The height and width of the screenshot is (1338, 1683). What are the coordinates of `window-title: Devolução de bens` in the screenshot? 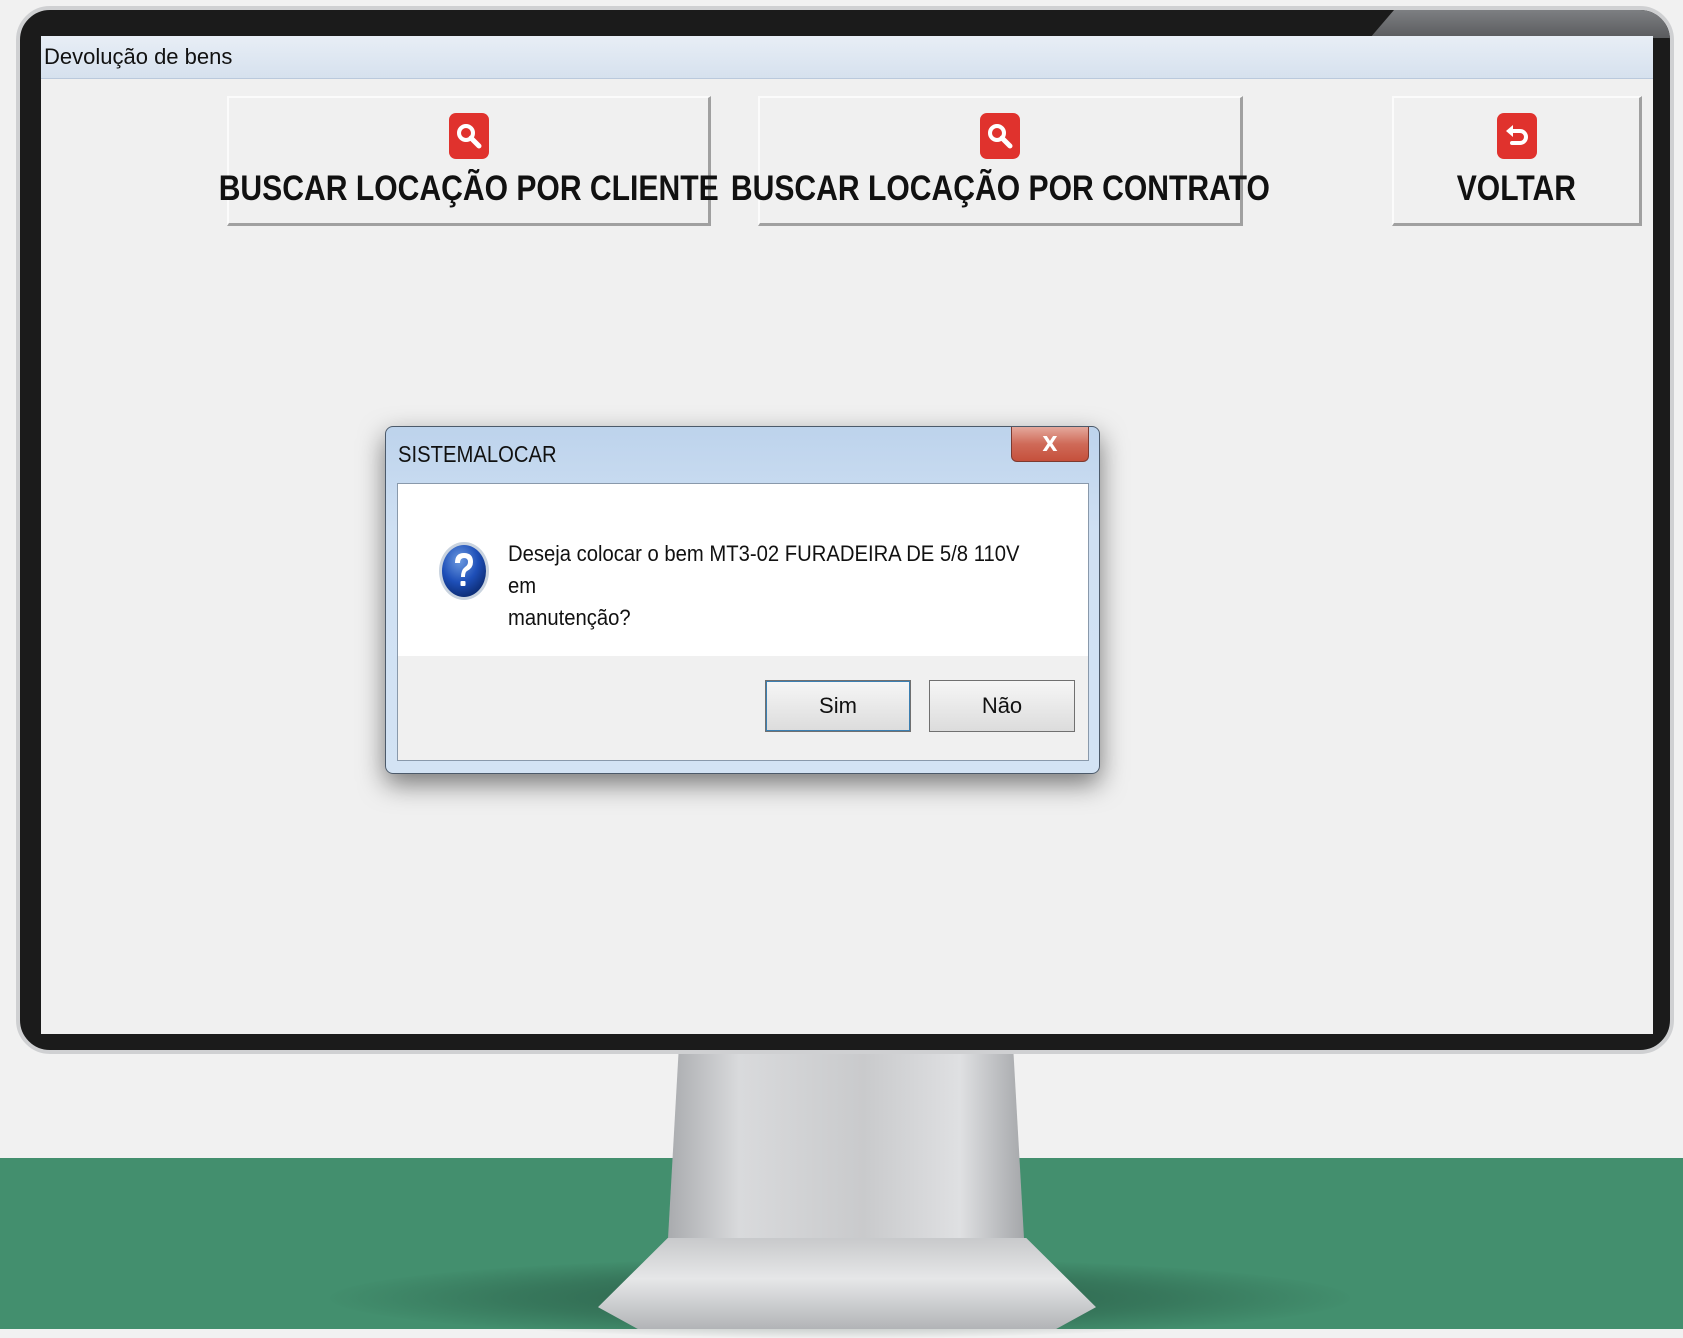 It's located at (847, 57).